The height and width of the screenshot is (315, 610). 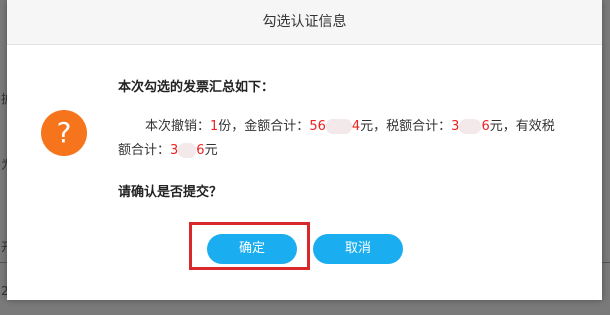 I want to click on tax-value-end: 6, so click(x=485, y=126).